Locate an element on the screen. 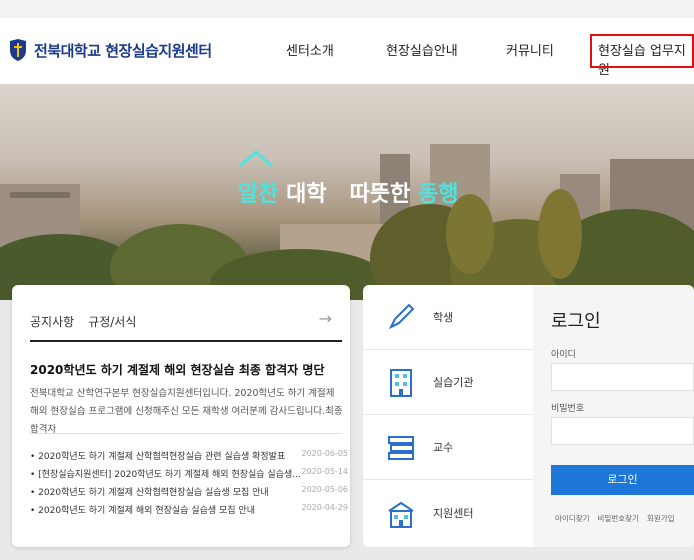 The width and height of the screenshot is (694, 560). id-input is located at coordinates (622, 377).